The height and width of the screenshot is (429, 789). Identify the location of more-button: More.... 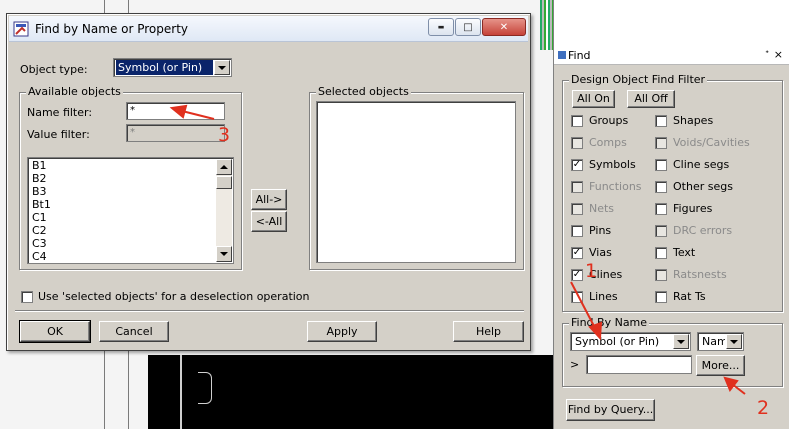
(720, 365).